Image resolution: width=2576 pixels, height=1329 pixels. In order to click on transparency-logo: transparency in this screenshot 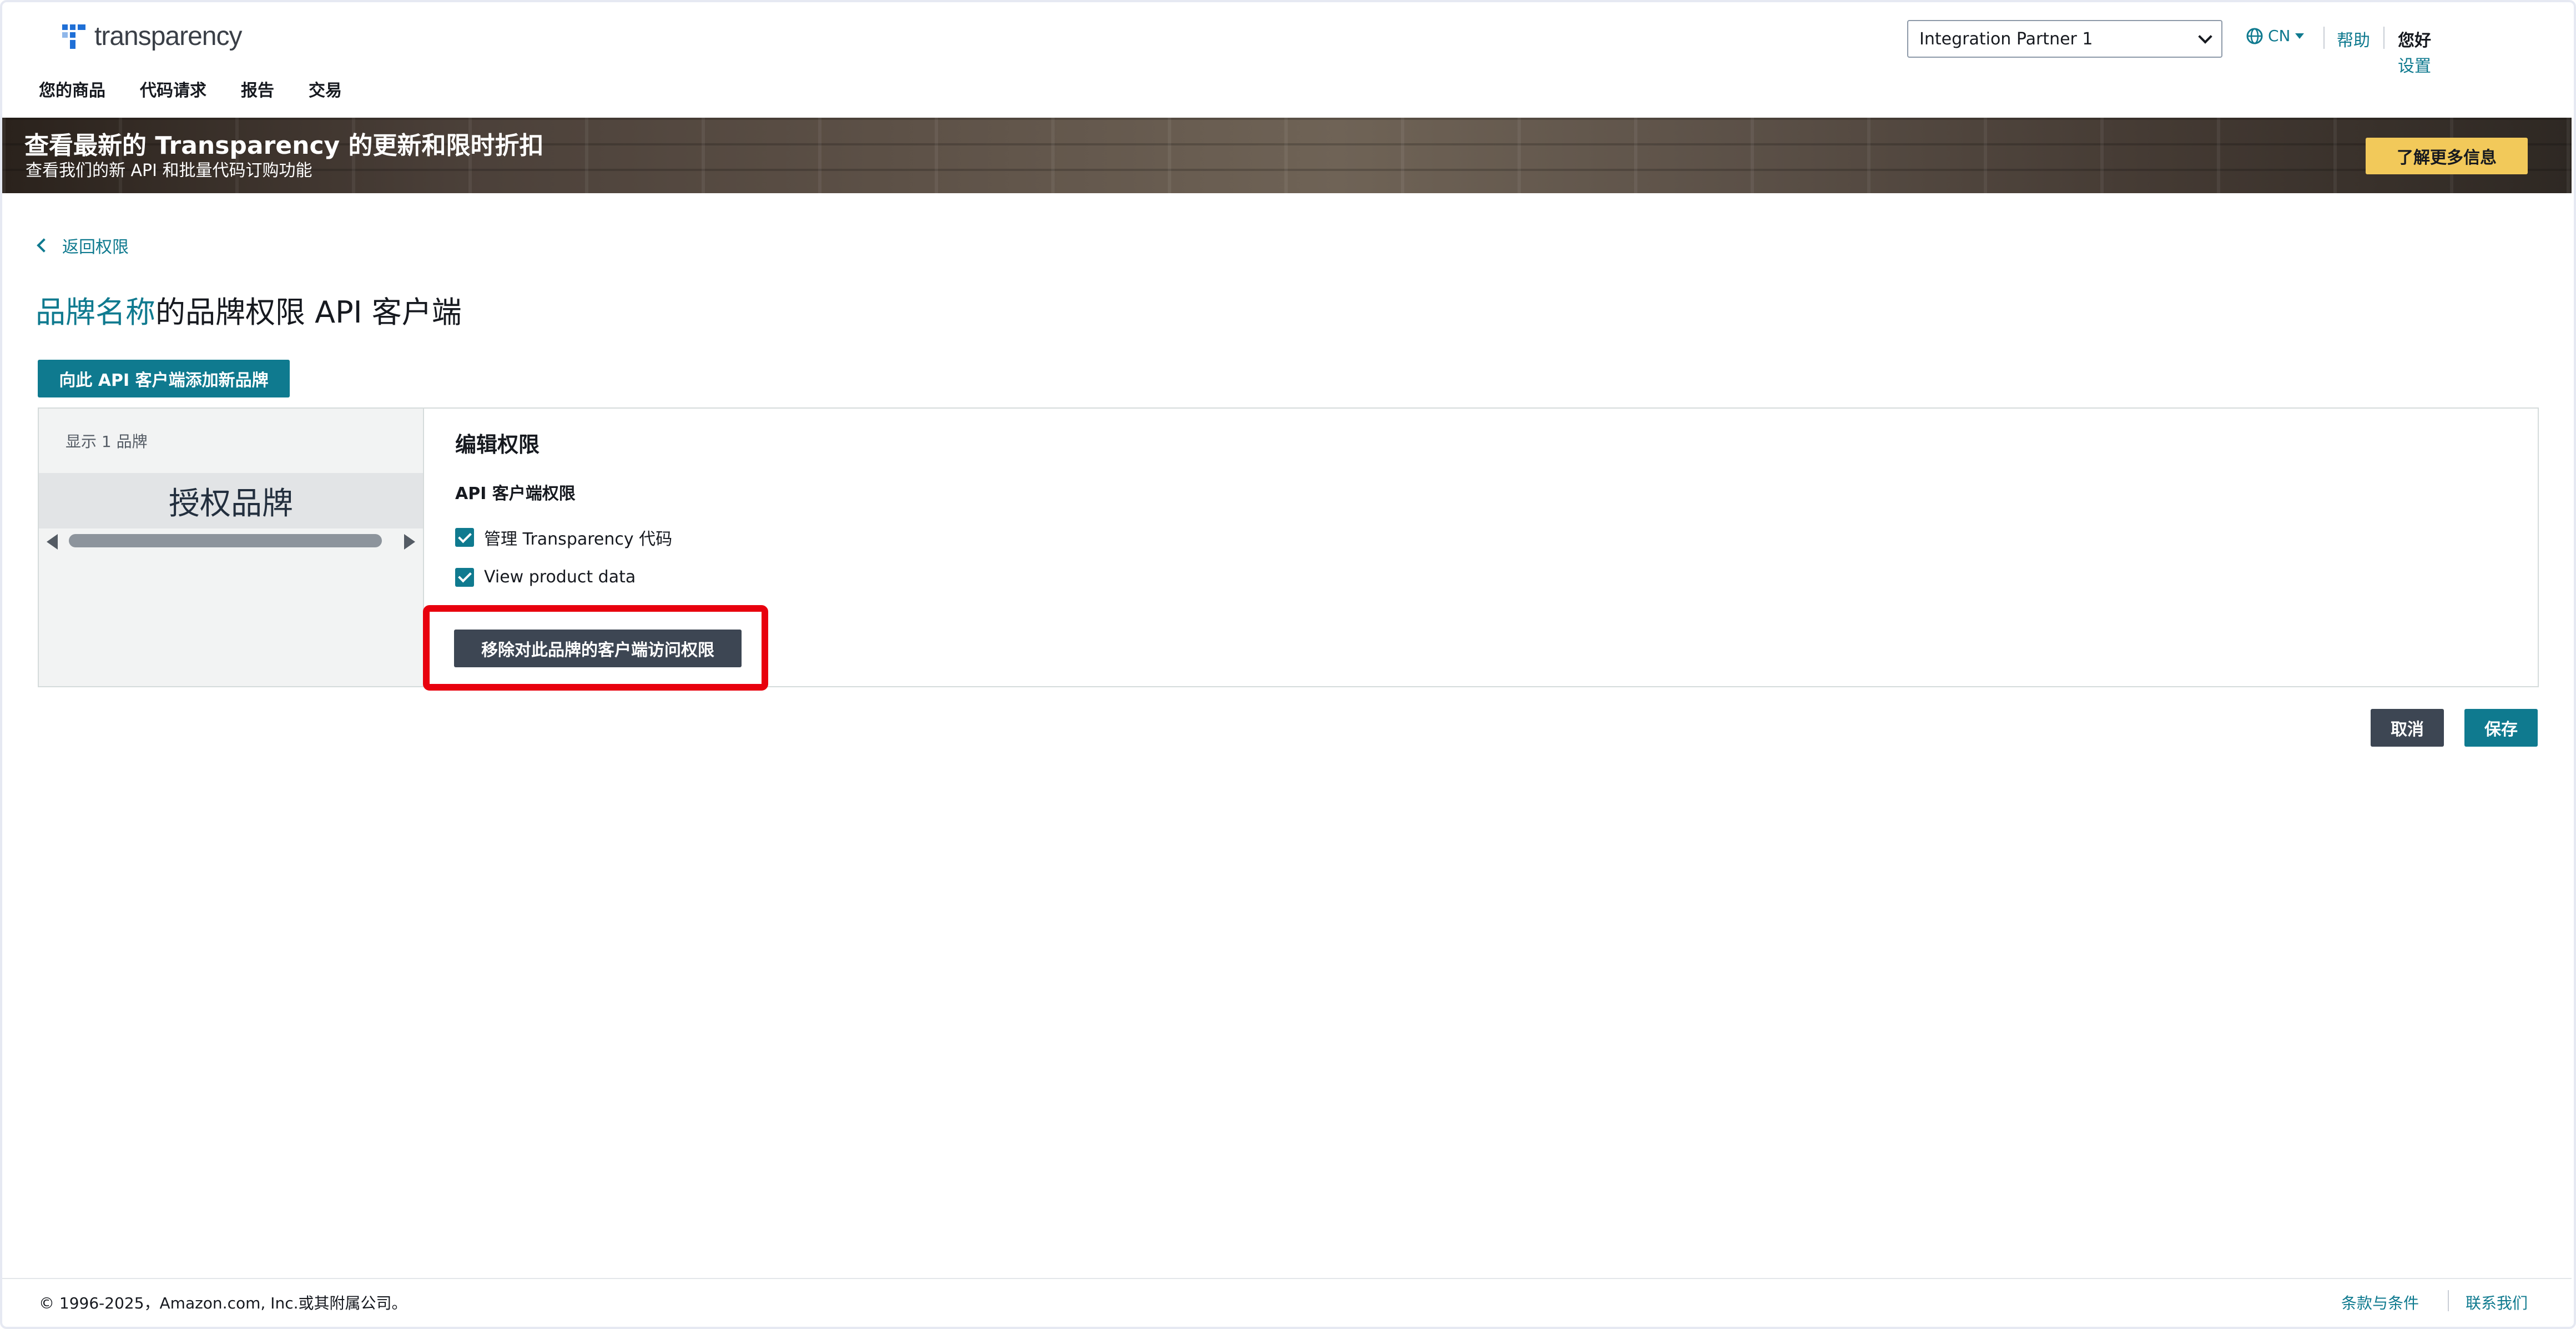, I will do `click(151, 36)`.